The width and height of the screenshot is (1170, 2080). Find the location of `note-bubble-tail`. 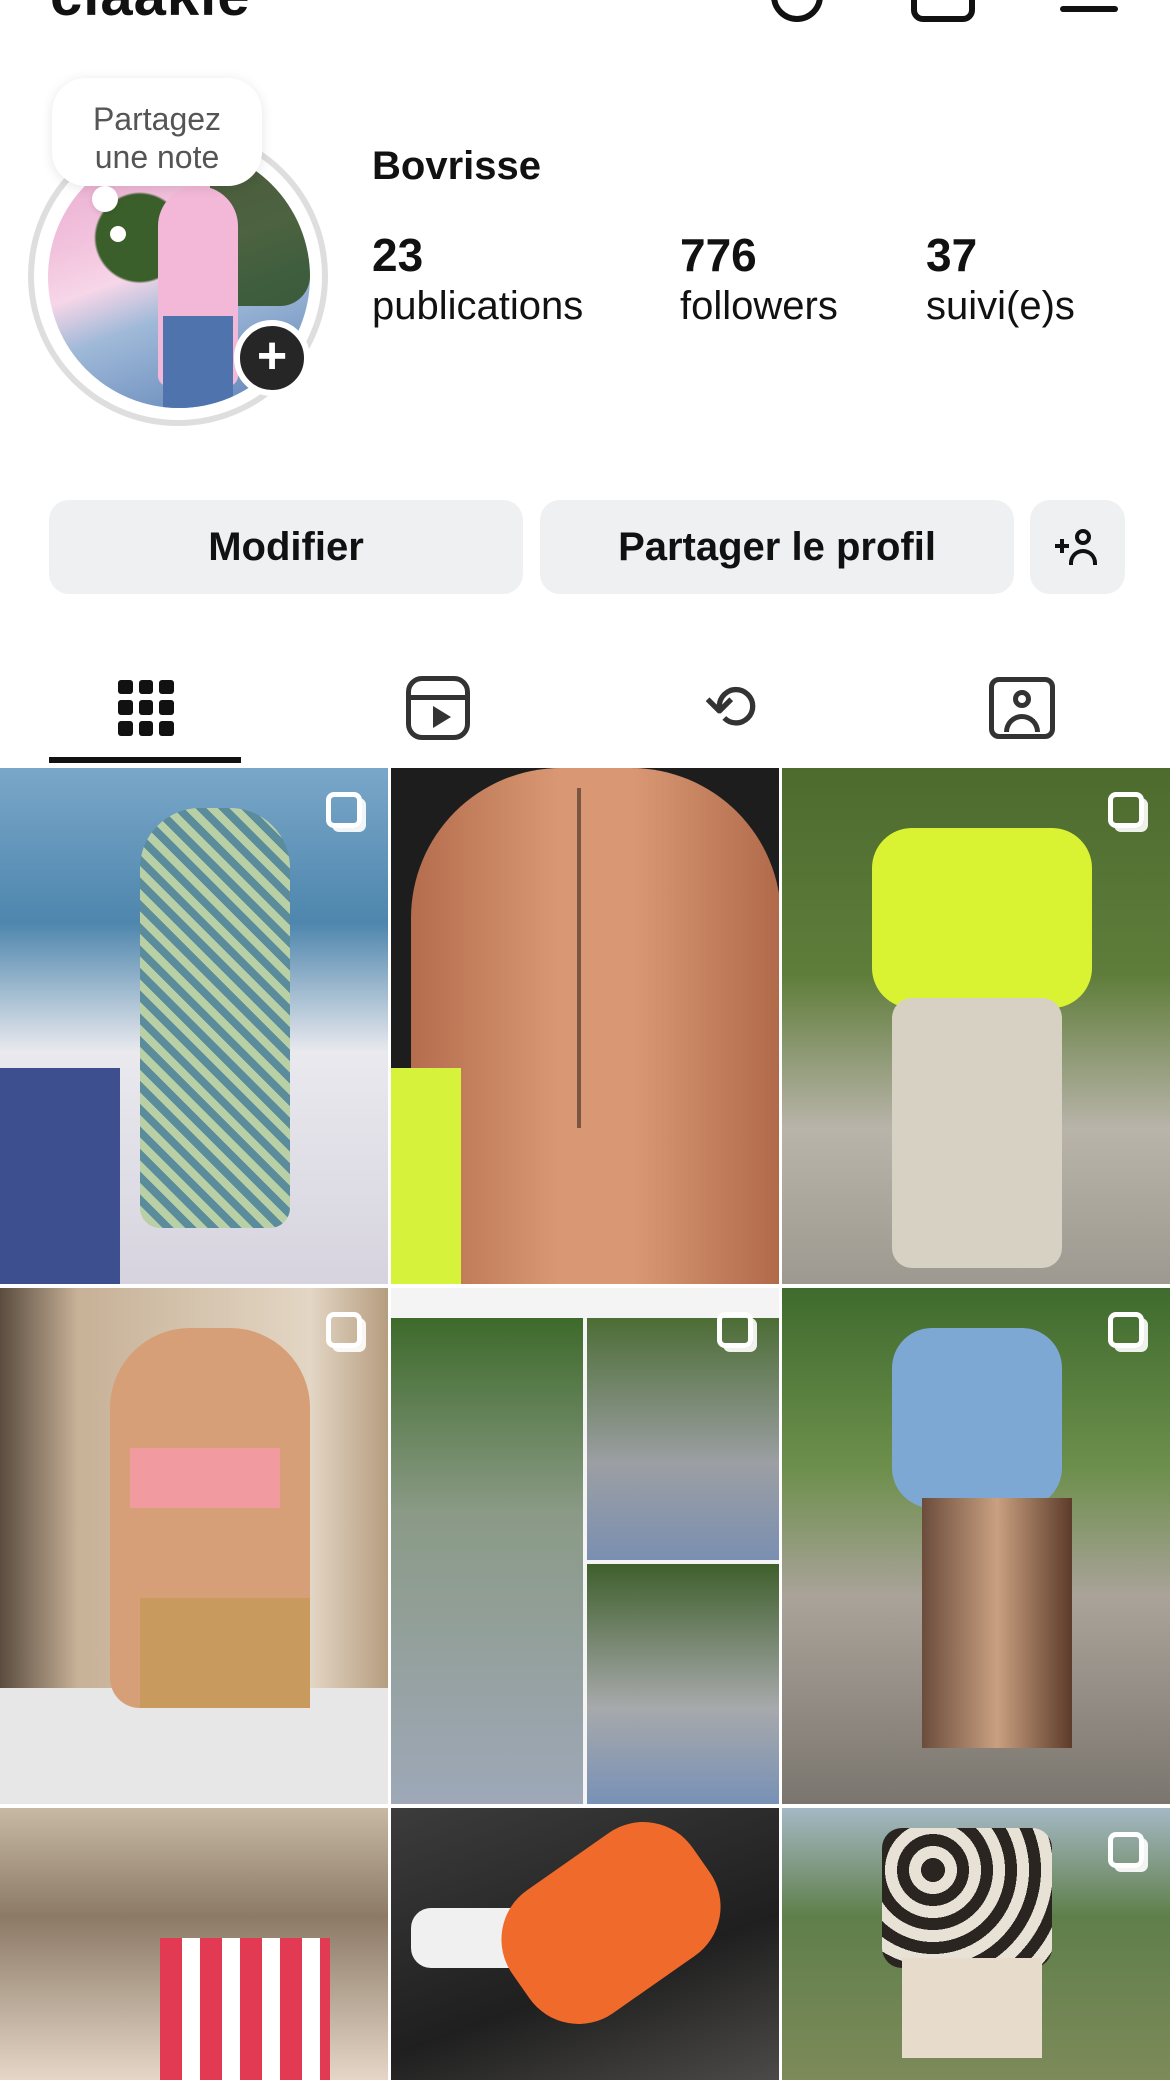

note-bubble-tail is located at coordinates (105, 199).